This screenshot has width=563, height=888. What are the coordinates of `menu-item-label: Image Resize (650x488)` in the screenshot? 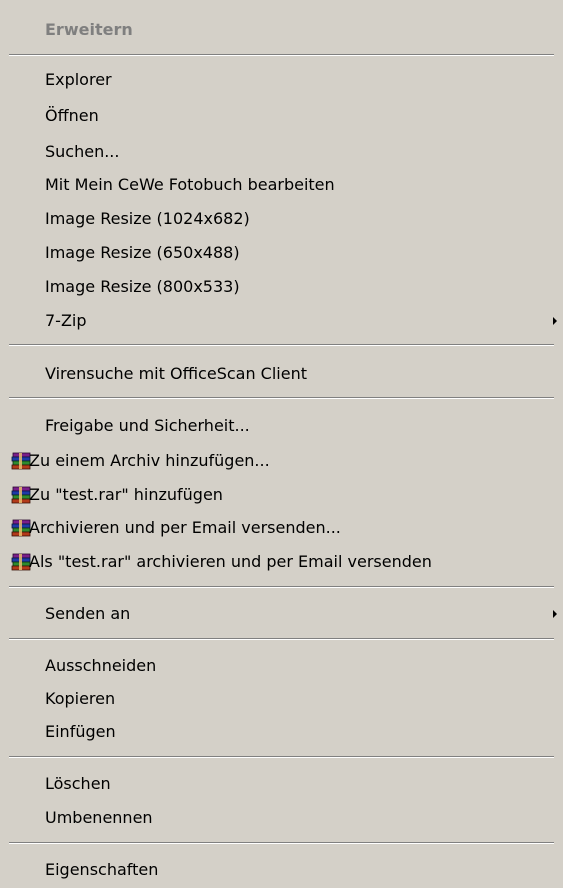 It's located at (142, 252).